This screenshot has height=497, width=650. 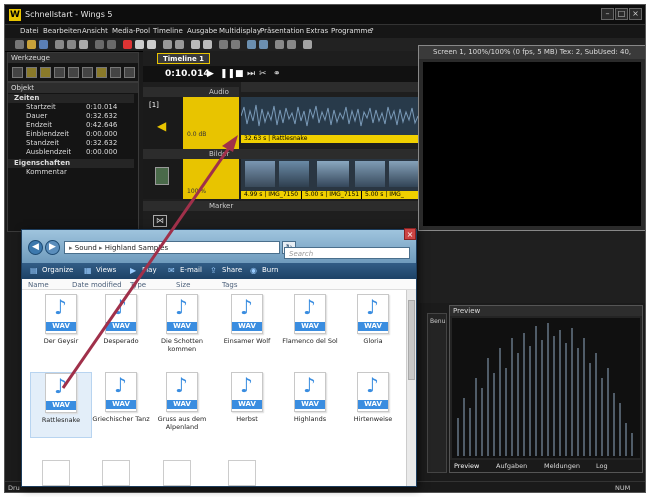 I want to click on drag-arrow-line, so click(x=148, y=265).